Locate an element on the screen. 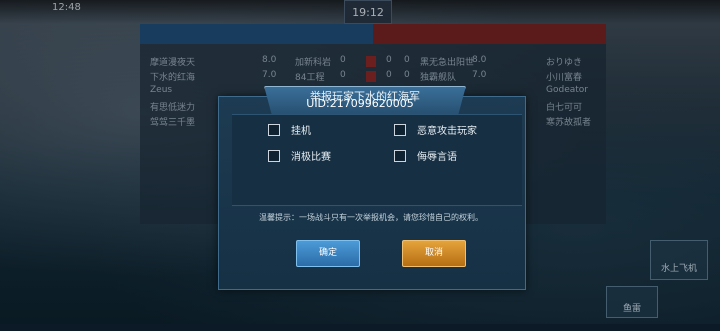 The height and width of the screenshot is (331, 720). option-label: 消极比赛 is located at coordinates (311, 157).